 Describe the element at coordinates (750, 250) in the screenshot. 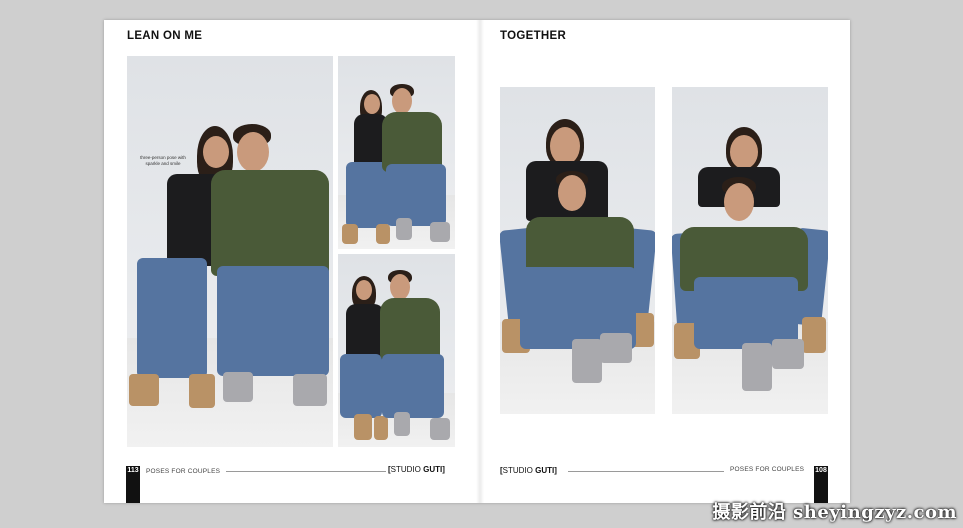

I see `photo-together-right` at that location.